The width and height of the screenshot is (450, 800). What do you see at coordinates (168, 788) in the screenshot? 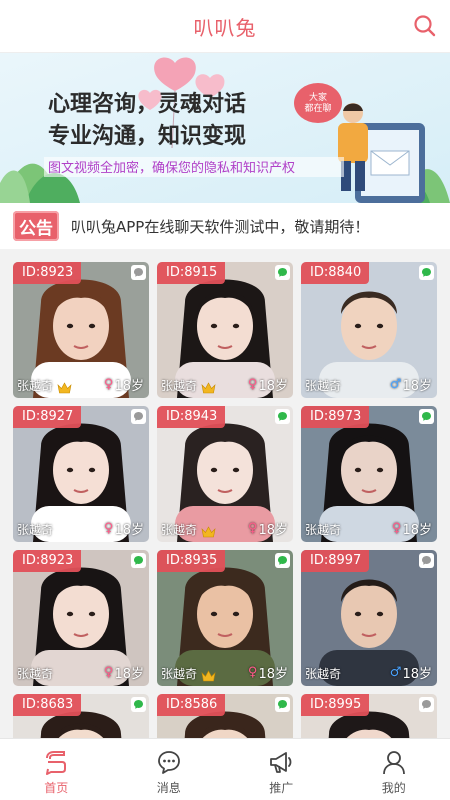
I see `nav-label-messages: 消息` at bounding box center [168, 788].